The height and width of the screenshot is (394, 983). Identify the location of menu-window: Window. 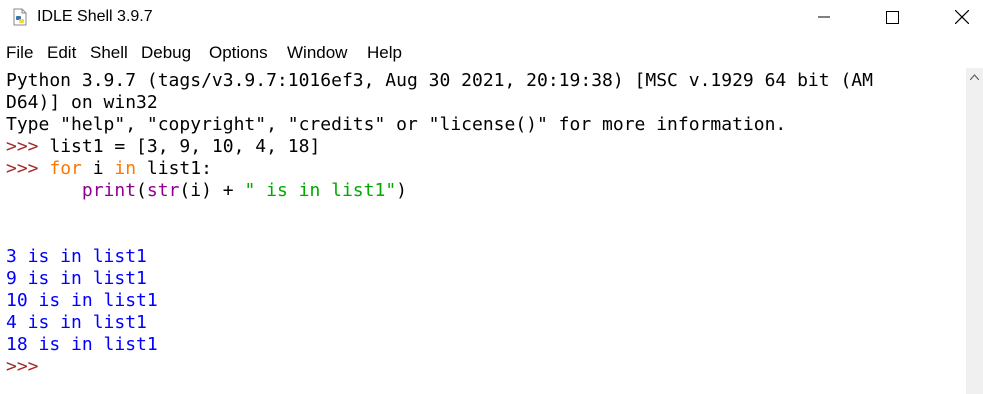
(317, 53).